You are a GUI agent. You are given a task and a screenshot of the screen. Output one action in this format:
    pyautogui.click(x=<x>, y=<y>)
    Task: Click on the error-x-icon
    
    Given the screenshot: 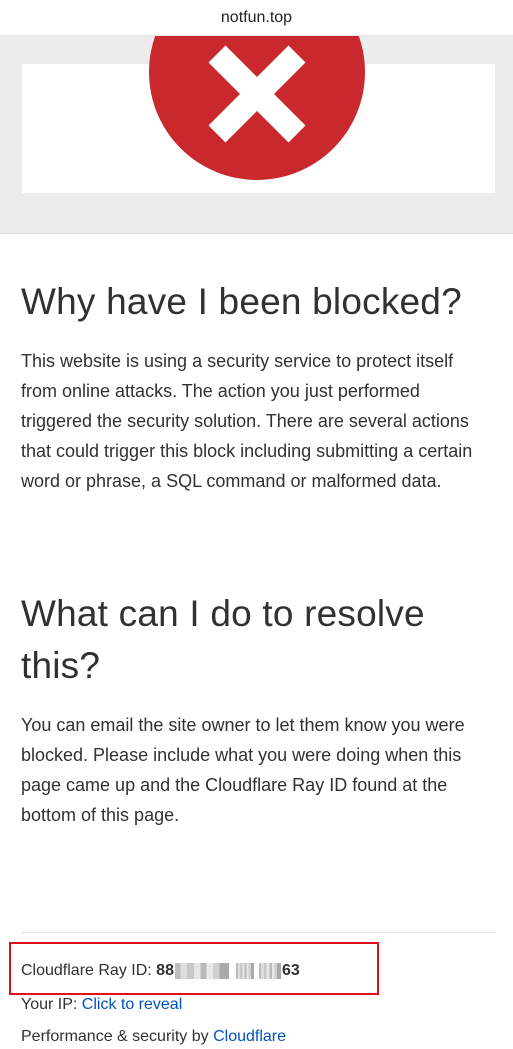 What is the action you would take?
    pyautogui.click(x=257, y=108)
    